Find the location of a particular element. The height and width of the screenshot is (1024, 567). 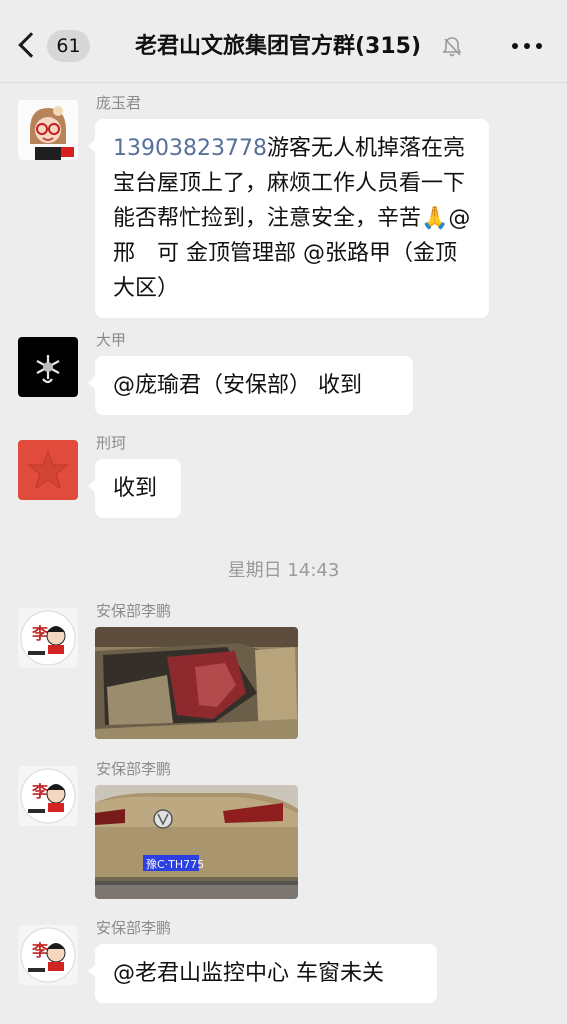

sender-name: 刑珂 is located at coordinates (111, 443).